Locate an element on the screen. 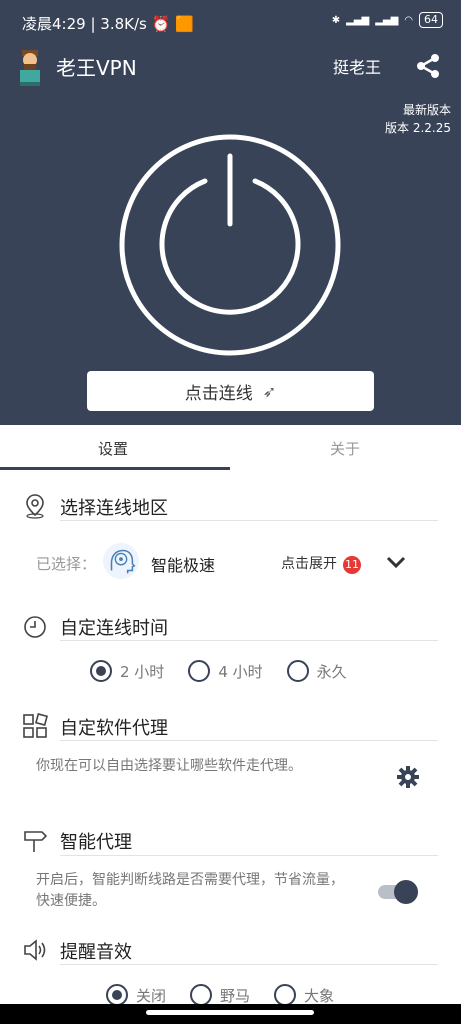  apps-grid-icon is located at coordinates (35, 725).